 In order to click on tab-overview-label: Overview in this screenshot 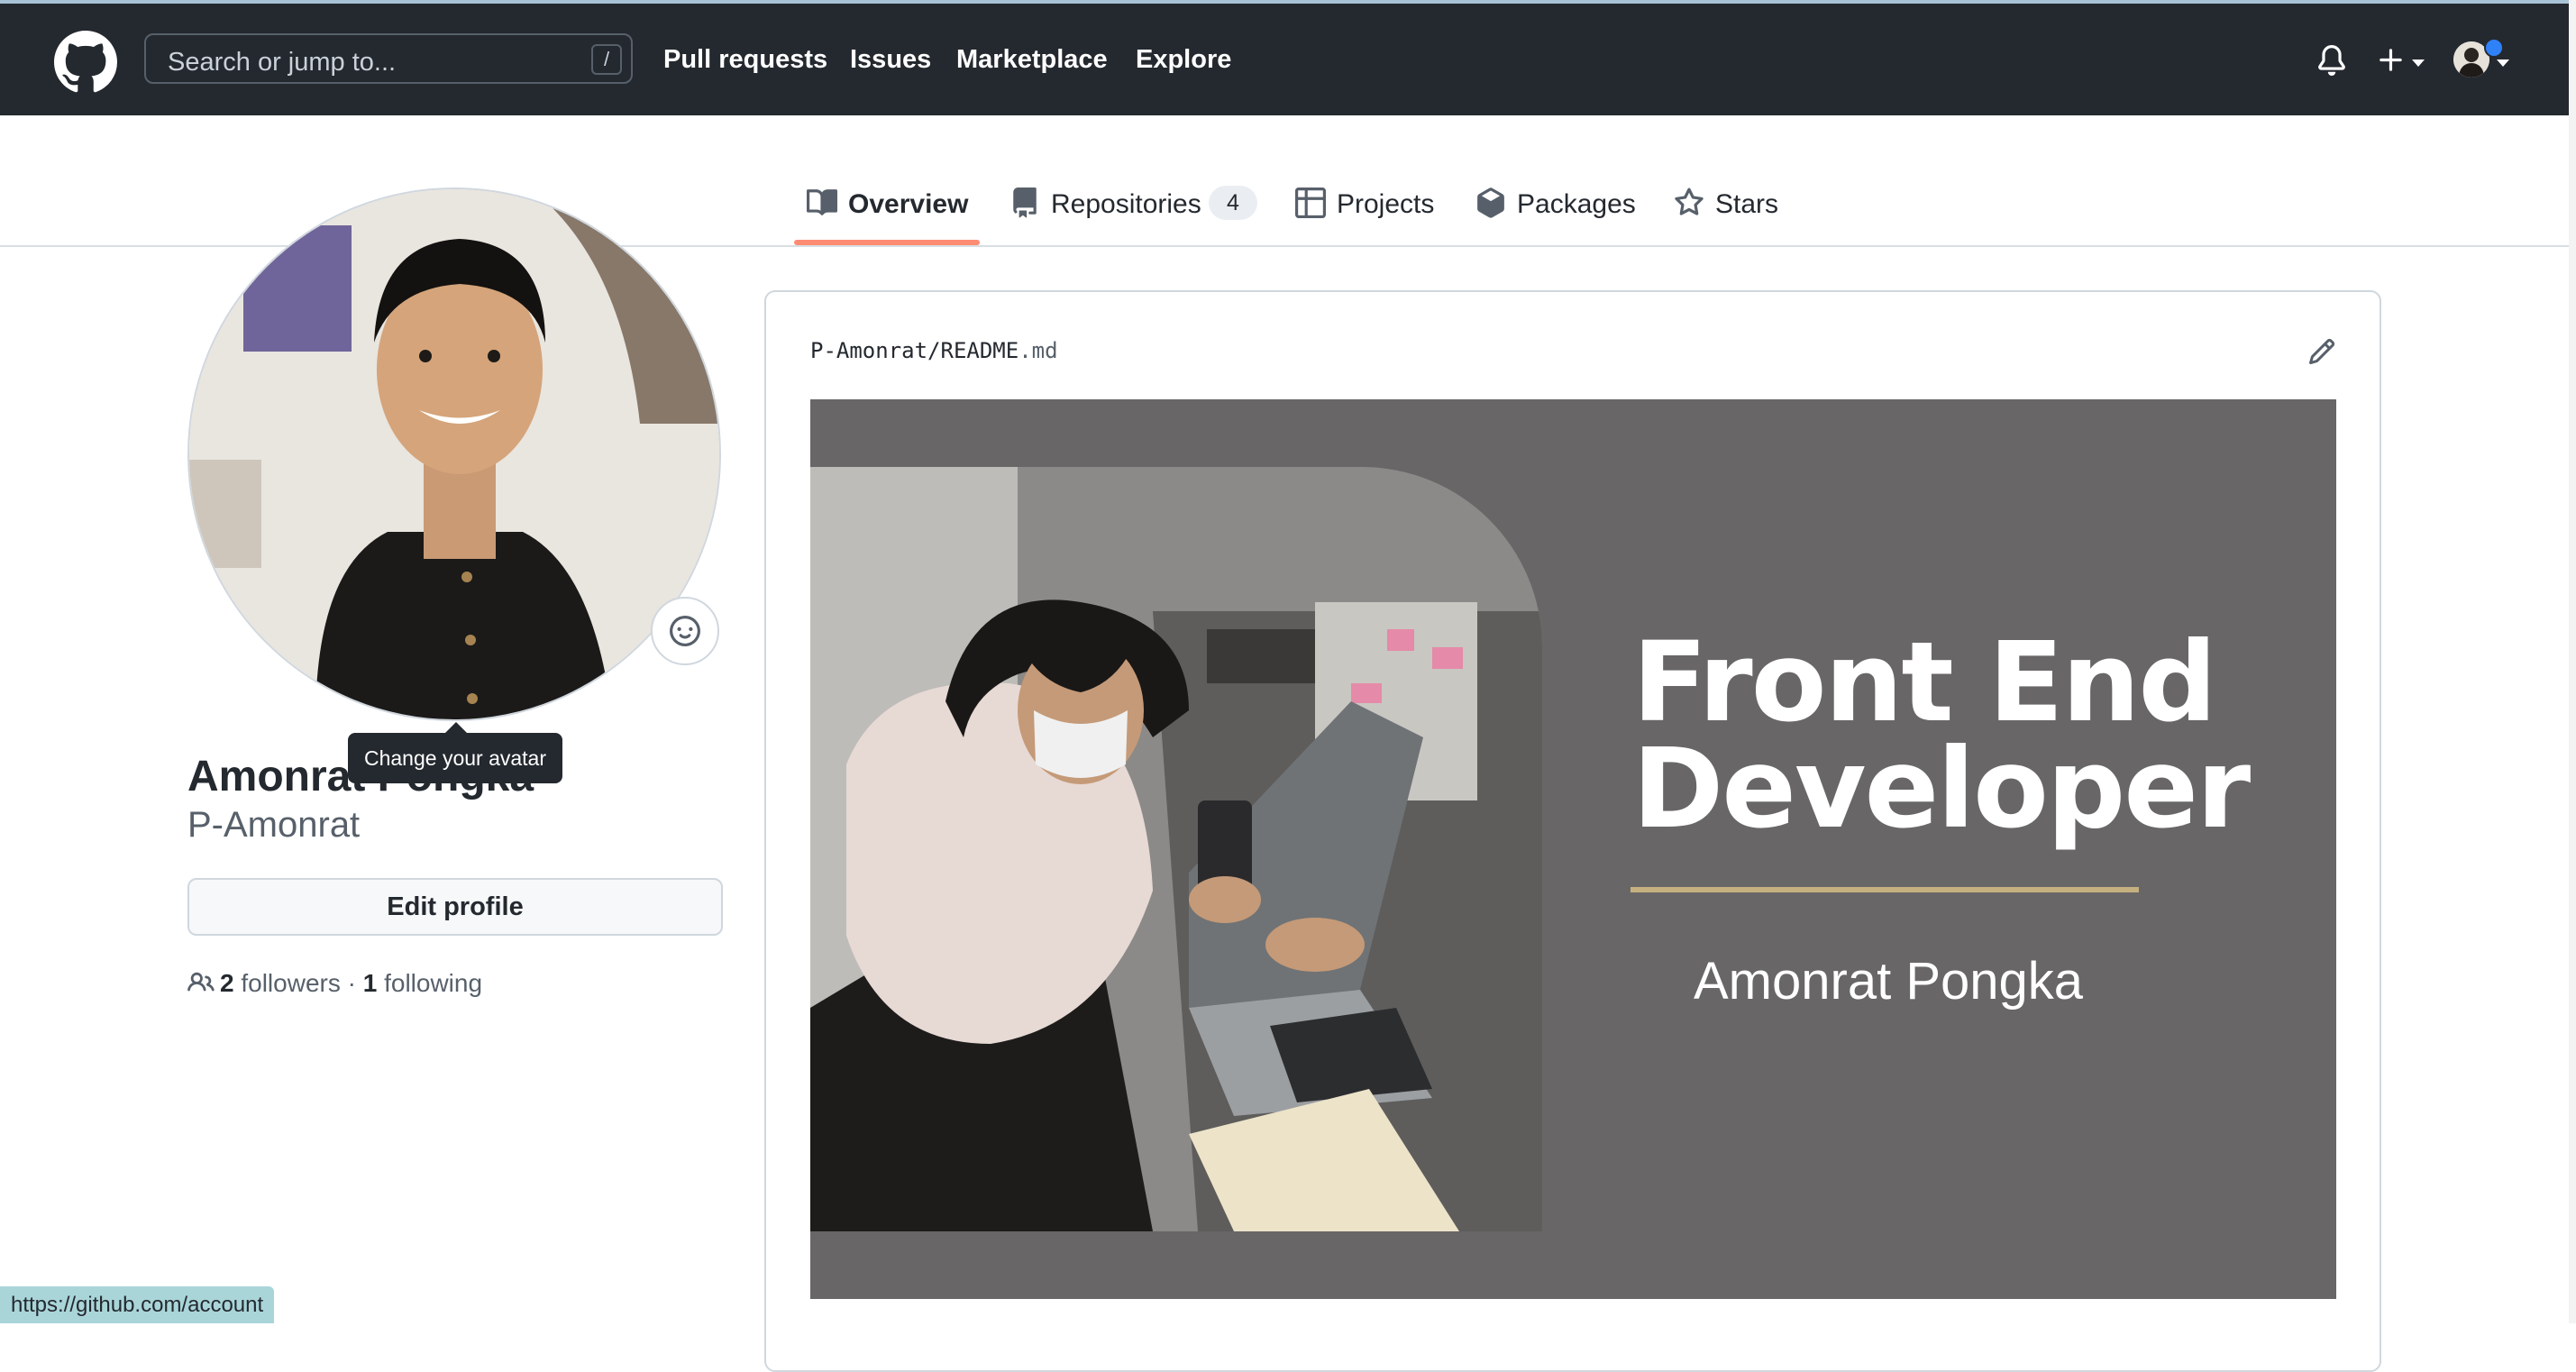, I will do `click(908, 204)`.